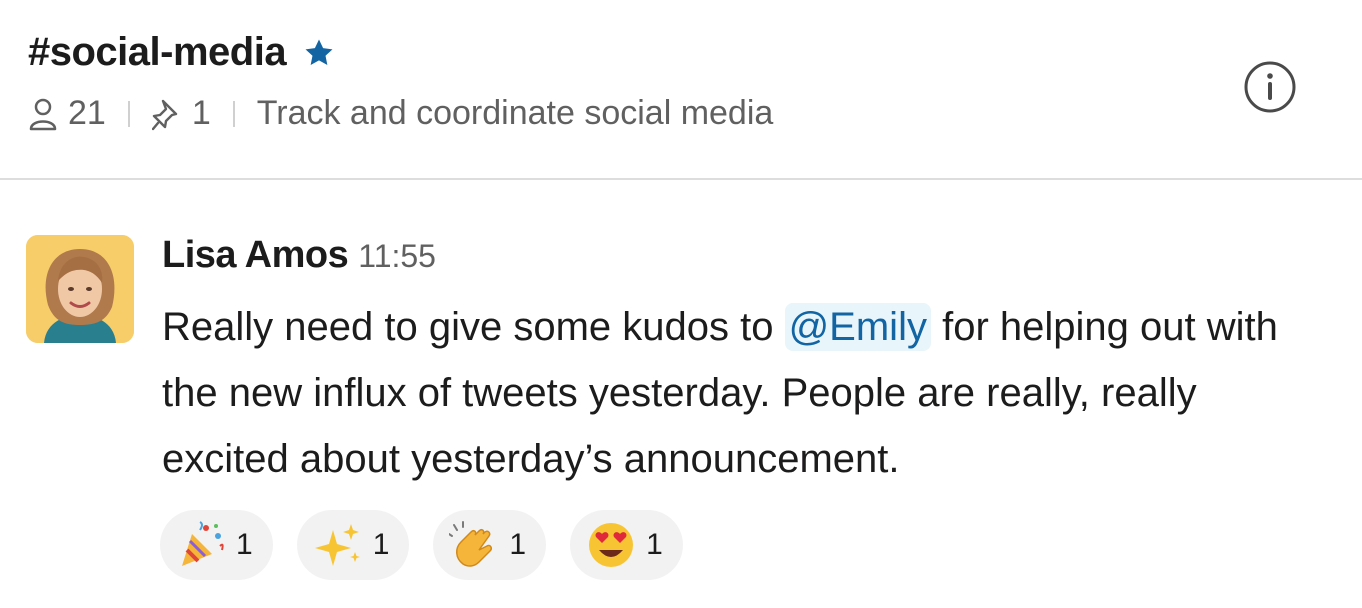  Describe the element at coordinates (471, 544) in the screenshot. I see `clapping-hands-icon` at that location.